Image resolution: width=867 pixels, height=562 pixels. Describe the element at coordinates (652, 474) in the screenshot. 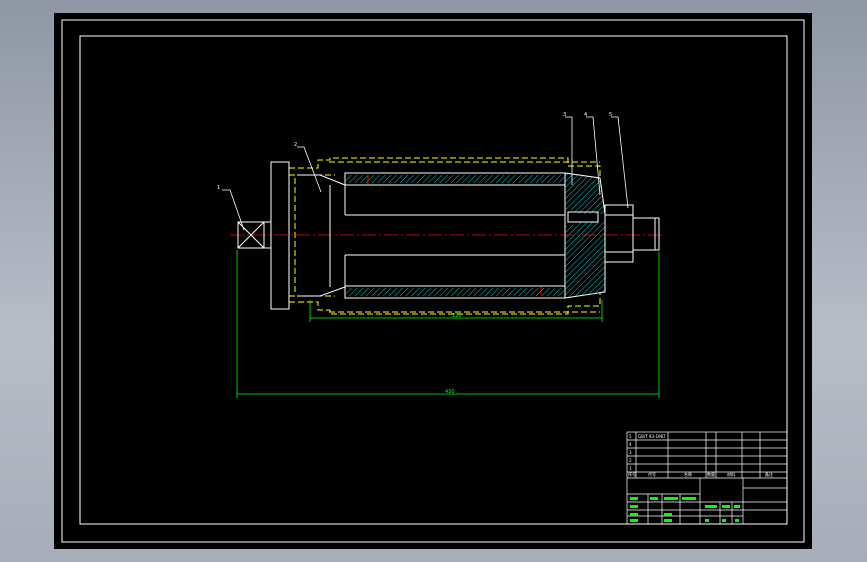

I see `tb-header-code: 代号` at that location.